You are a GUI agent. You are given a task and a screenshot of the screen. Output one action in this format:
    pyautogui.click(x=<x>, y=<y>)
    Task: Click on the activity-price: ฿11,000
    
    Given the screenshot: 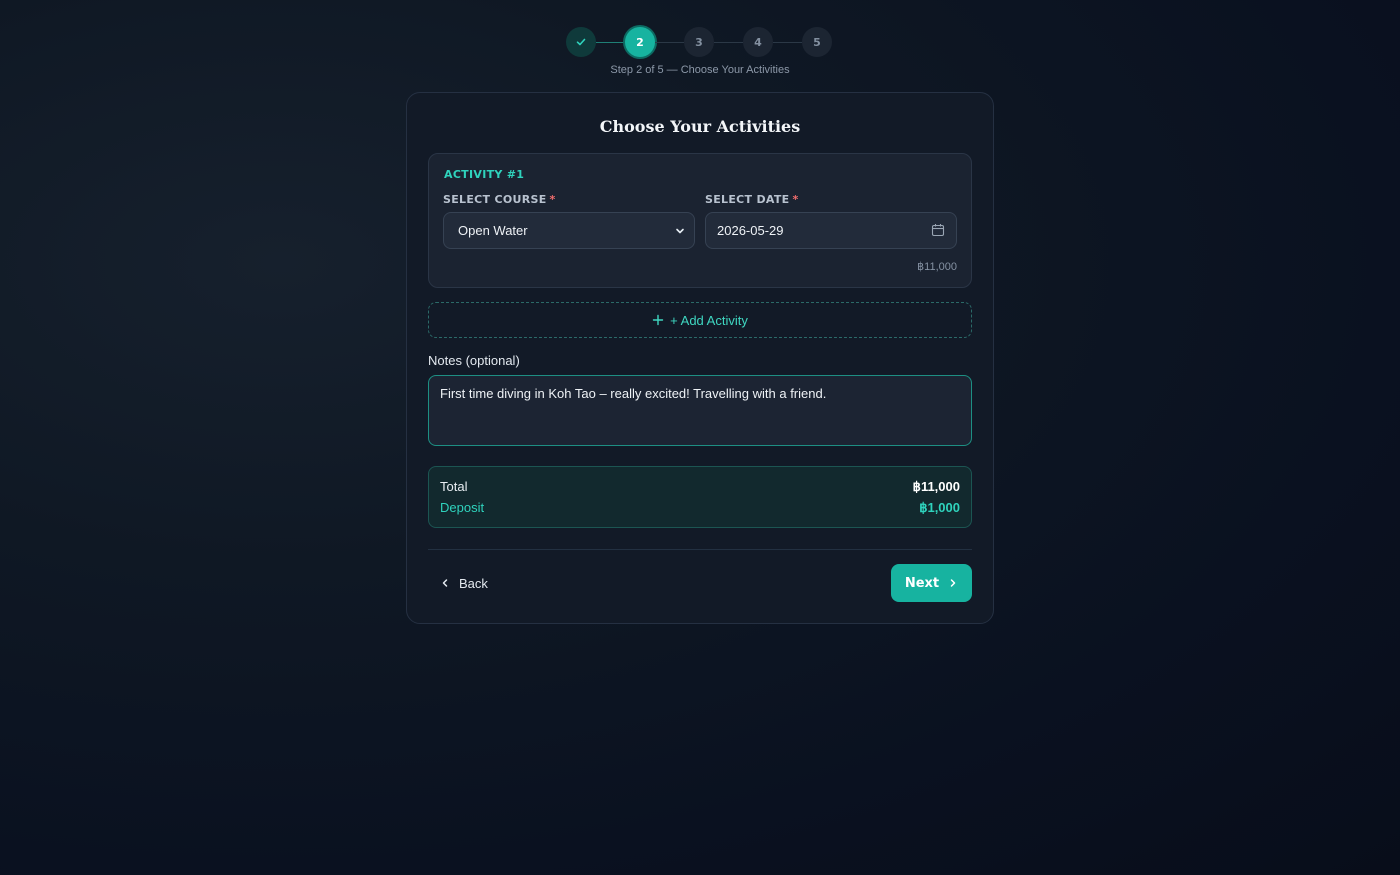 What is the action you would take?
    pyautogui.click(x=937, y=267)
    